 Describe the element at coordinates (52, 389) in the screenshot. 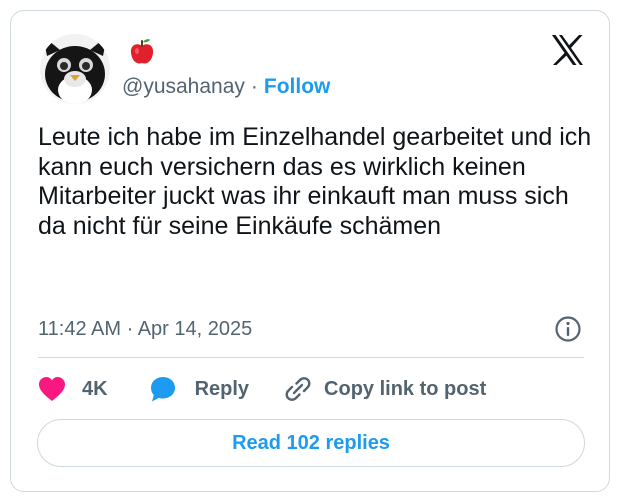

I see `heart-icon` at that location.